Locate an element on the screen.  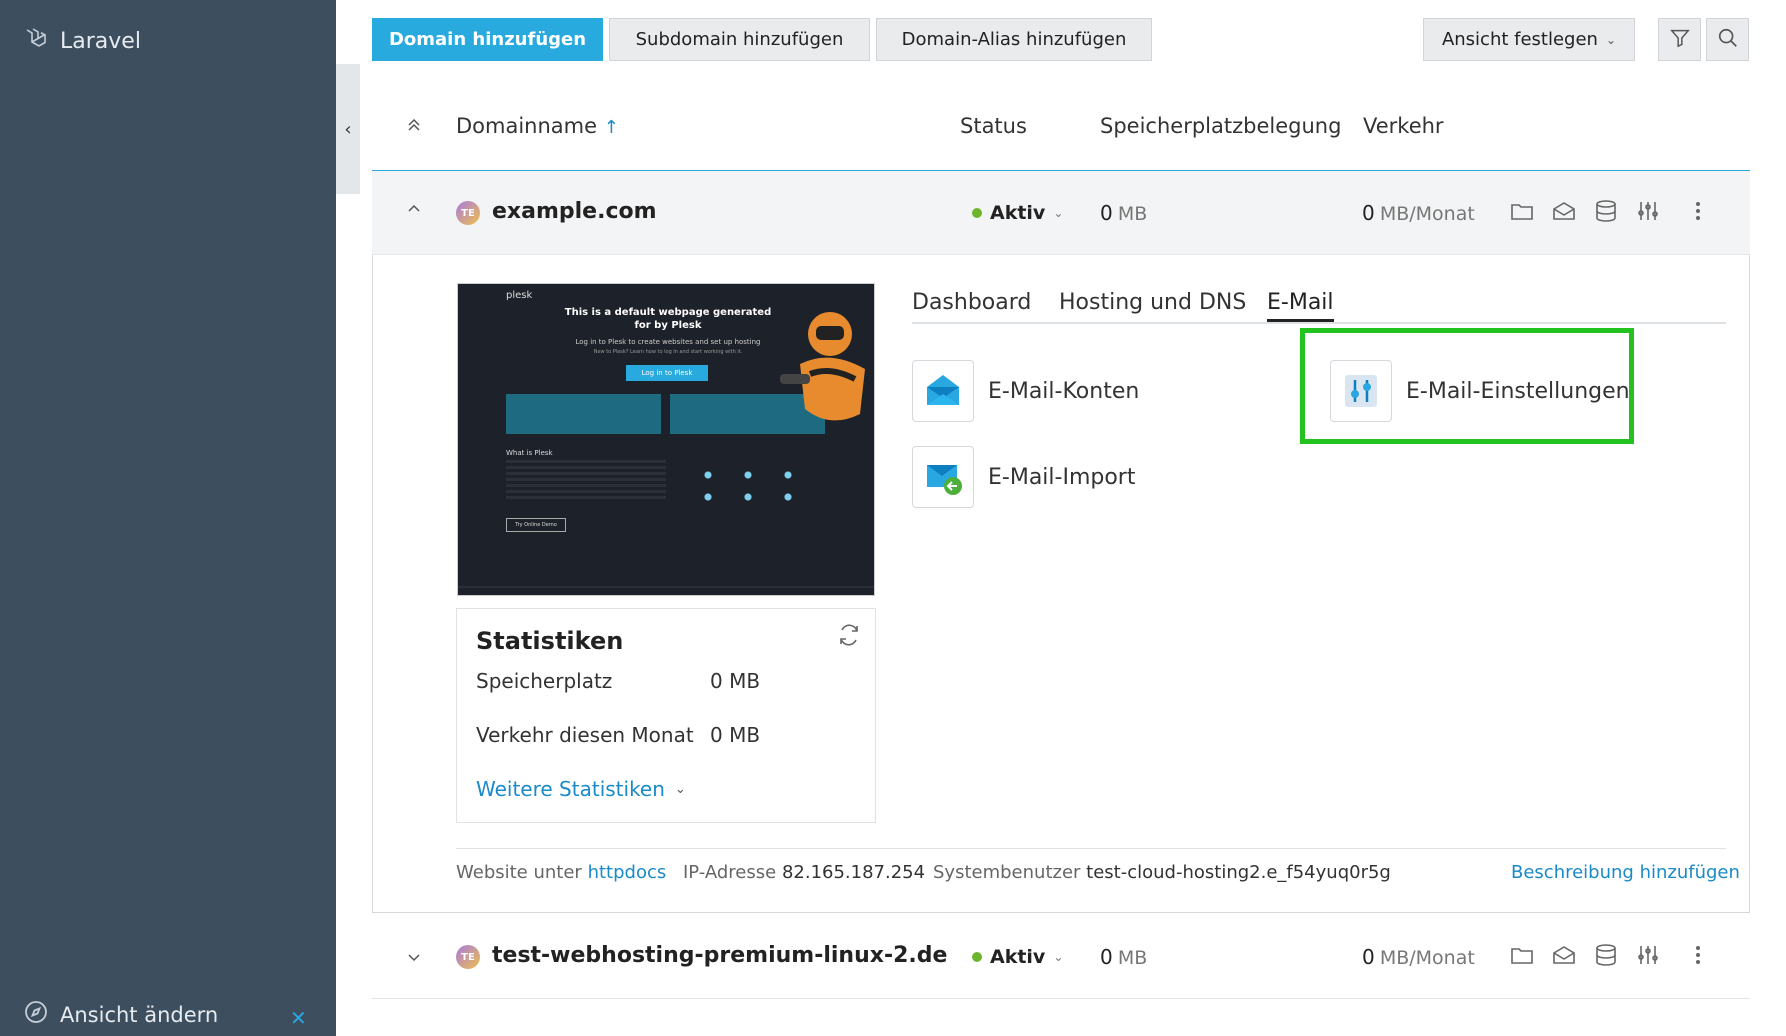
chevron-down-icon is located at coordinates (414, 959).